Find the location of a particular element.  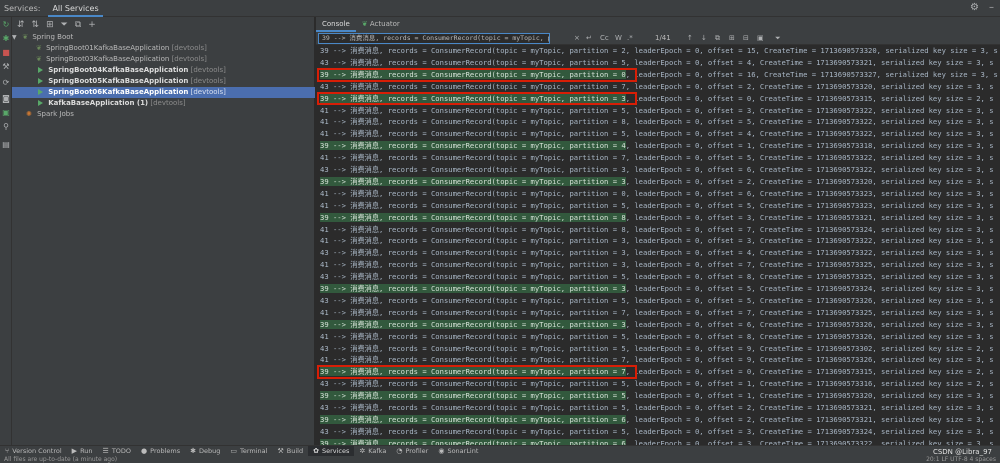

match-case-toggle: Cc is located at coordinates (604, 38).